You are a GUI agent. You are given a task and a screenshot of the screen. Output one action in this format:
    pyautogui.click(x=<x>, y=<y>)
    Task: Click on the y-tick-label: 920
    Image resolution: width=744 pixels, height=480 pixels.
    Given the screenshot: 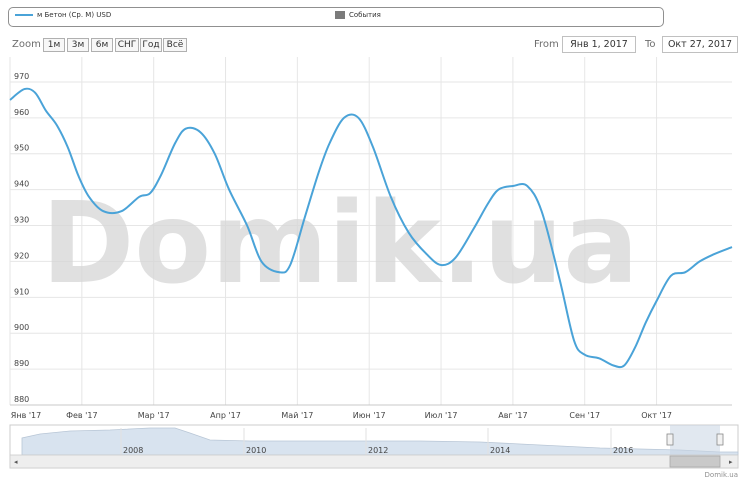 What is the action you would take?
    pyautogui.click(x=21, y=255)
    